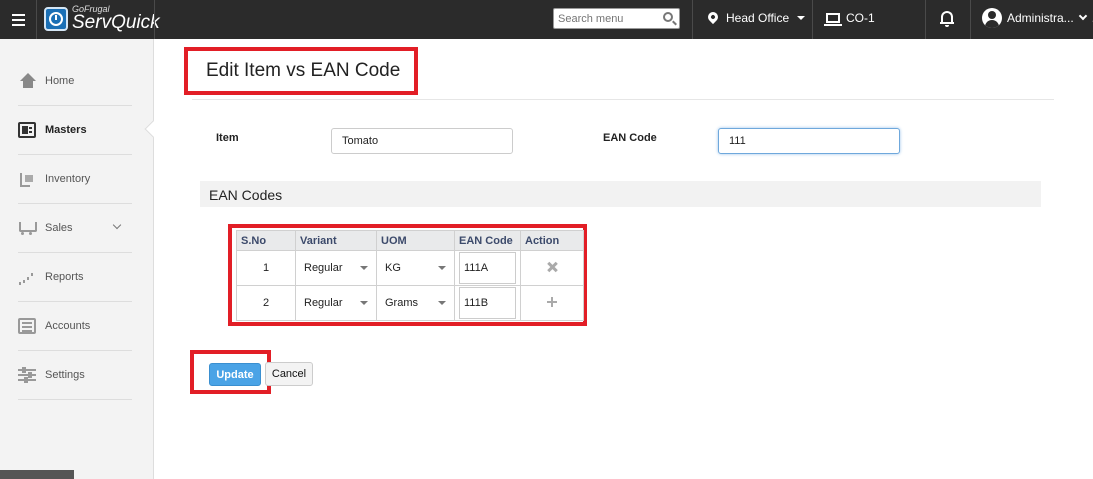 Image resolution: width=1093 pixels, height=479 pixels. I want to click on table-header-row: S.No Variant UOM EAN Code Action, so click(410, 240).